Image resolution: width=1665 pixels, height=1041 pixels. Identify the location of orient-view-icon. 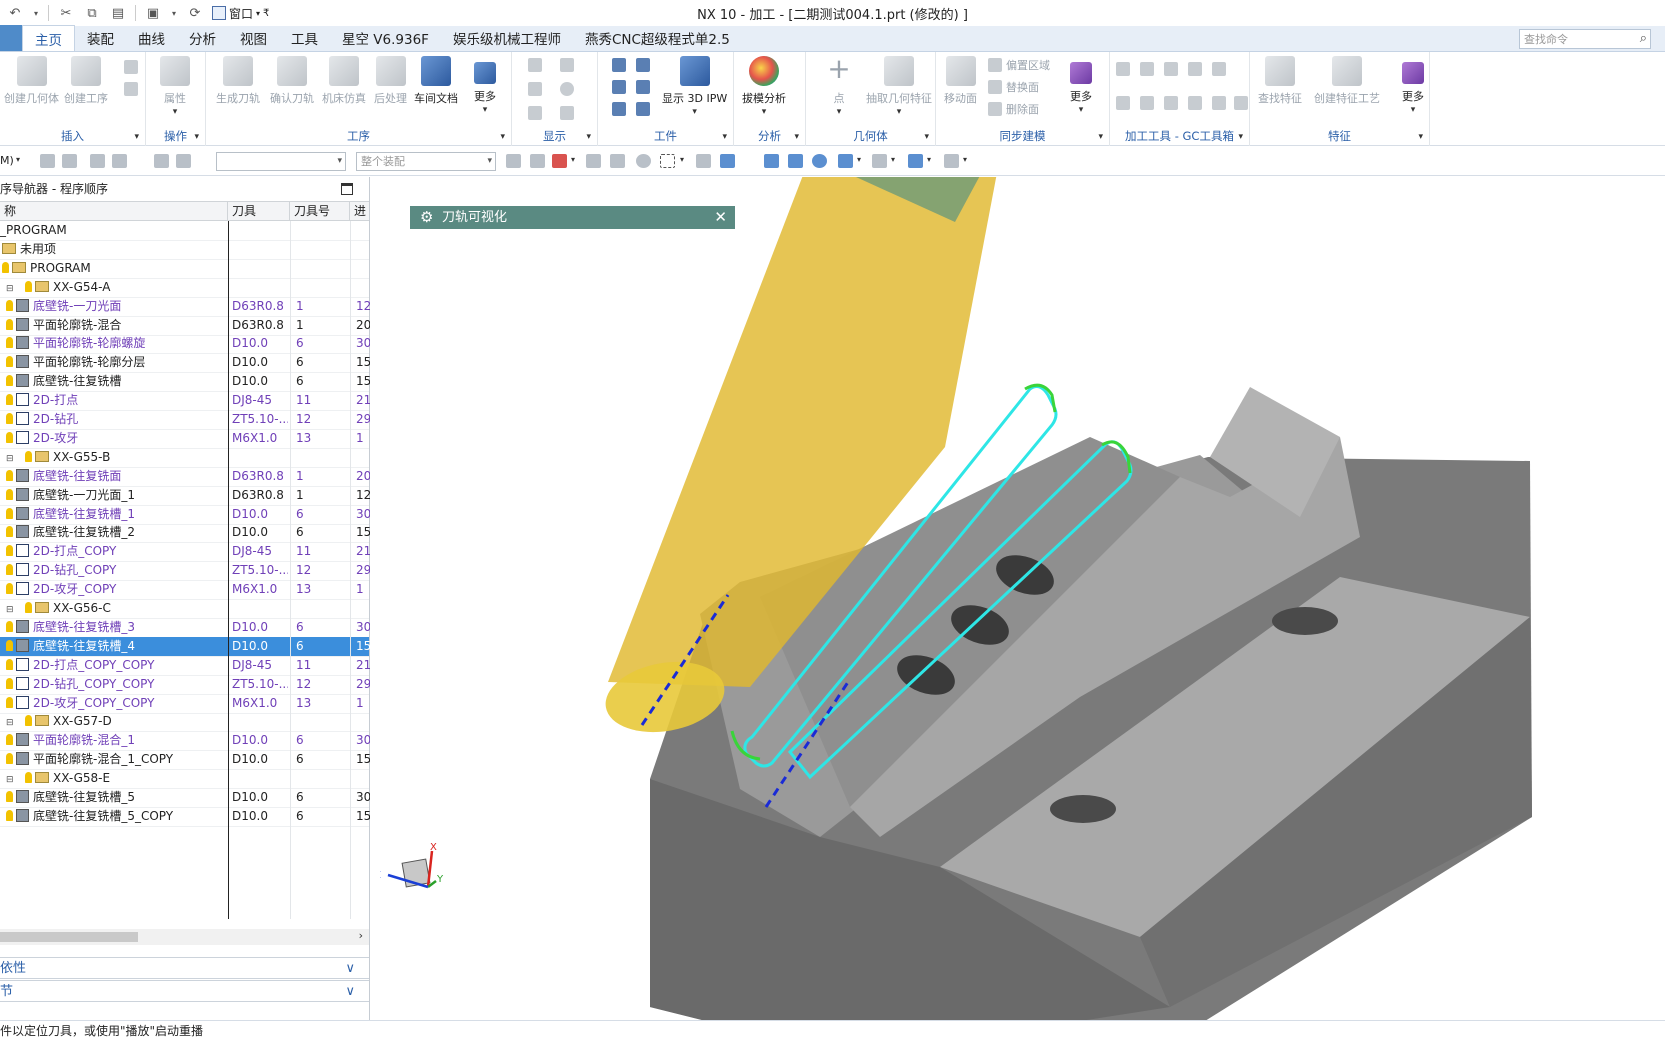
(845, 161).